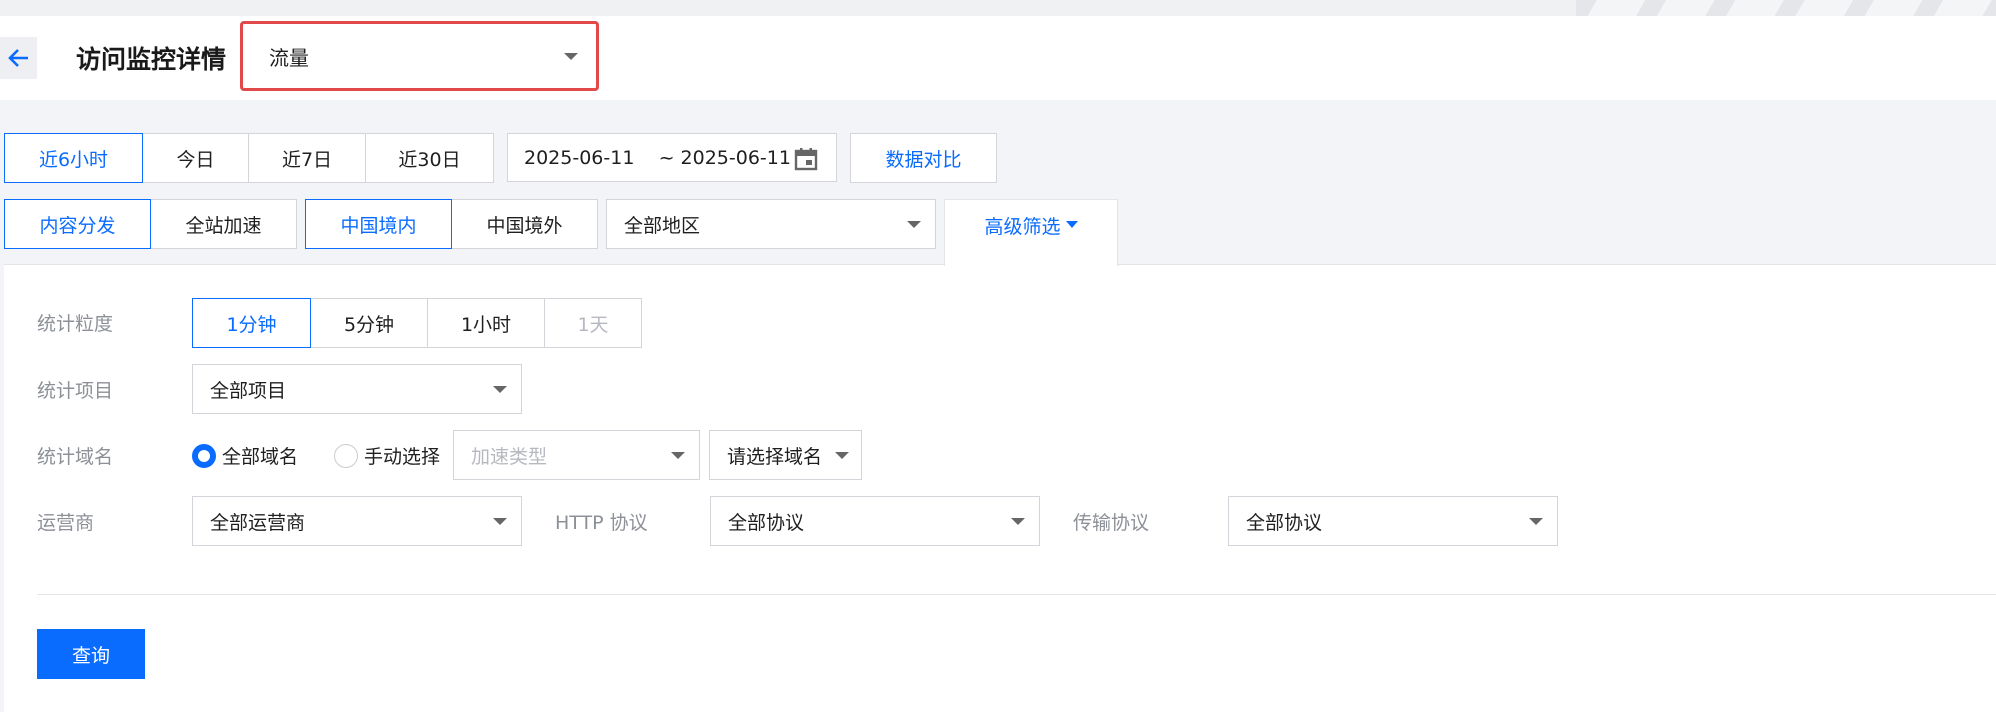  I want to click on item-select: 全部项目, so click(357, 389).